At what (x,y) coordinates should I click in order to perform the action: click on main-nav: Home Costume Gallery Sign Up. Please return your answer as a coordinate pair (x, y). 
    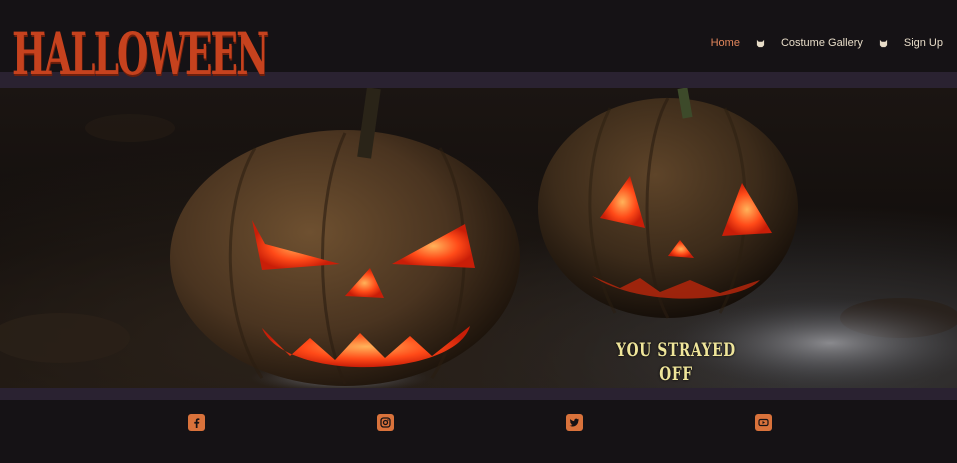
    Looking at the image, I should click on (827, 43).